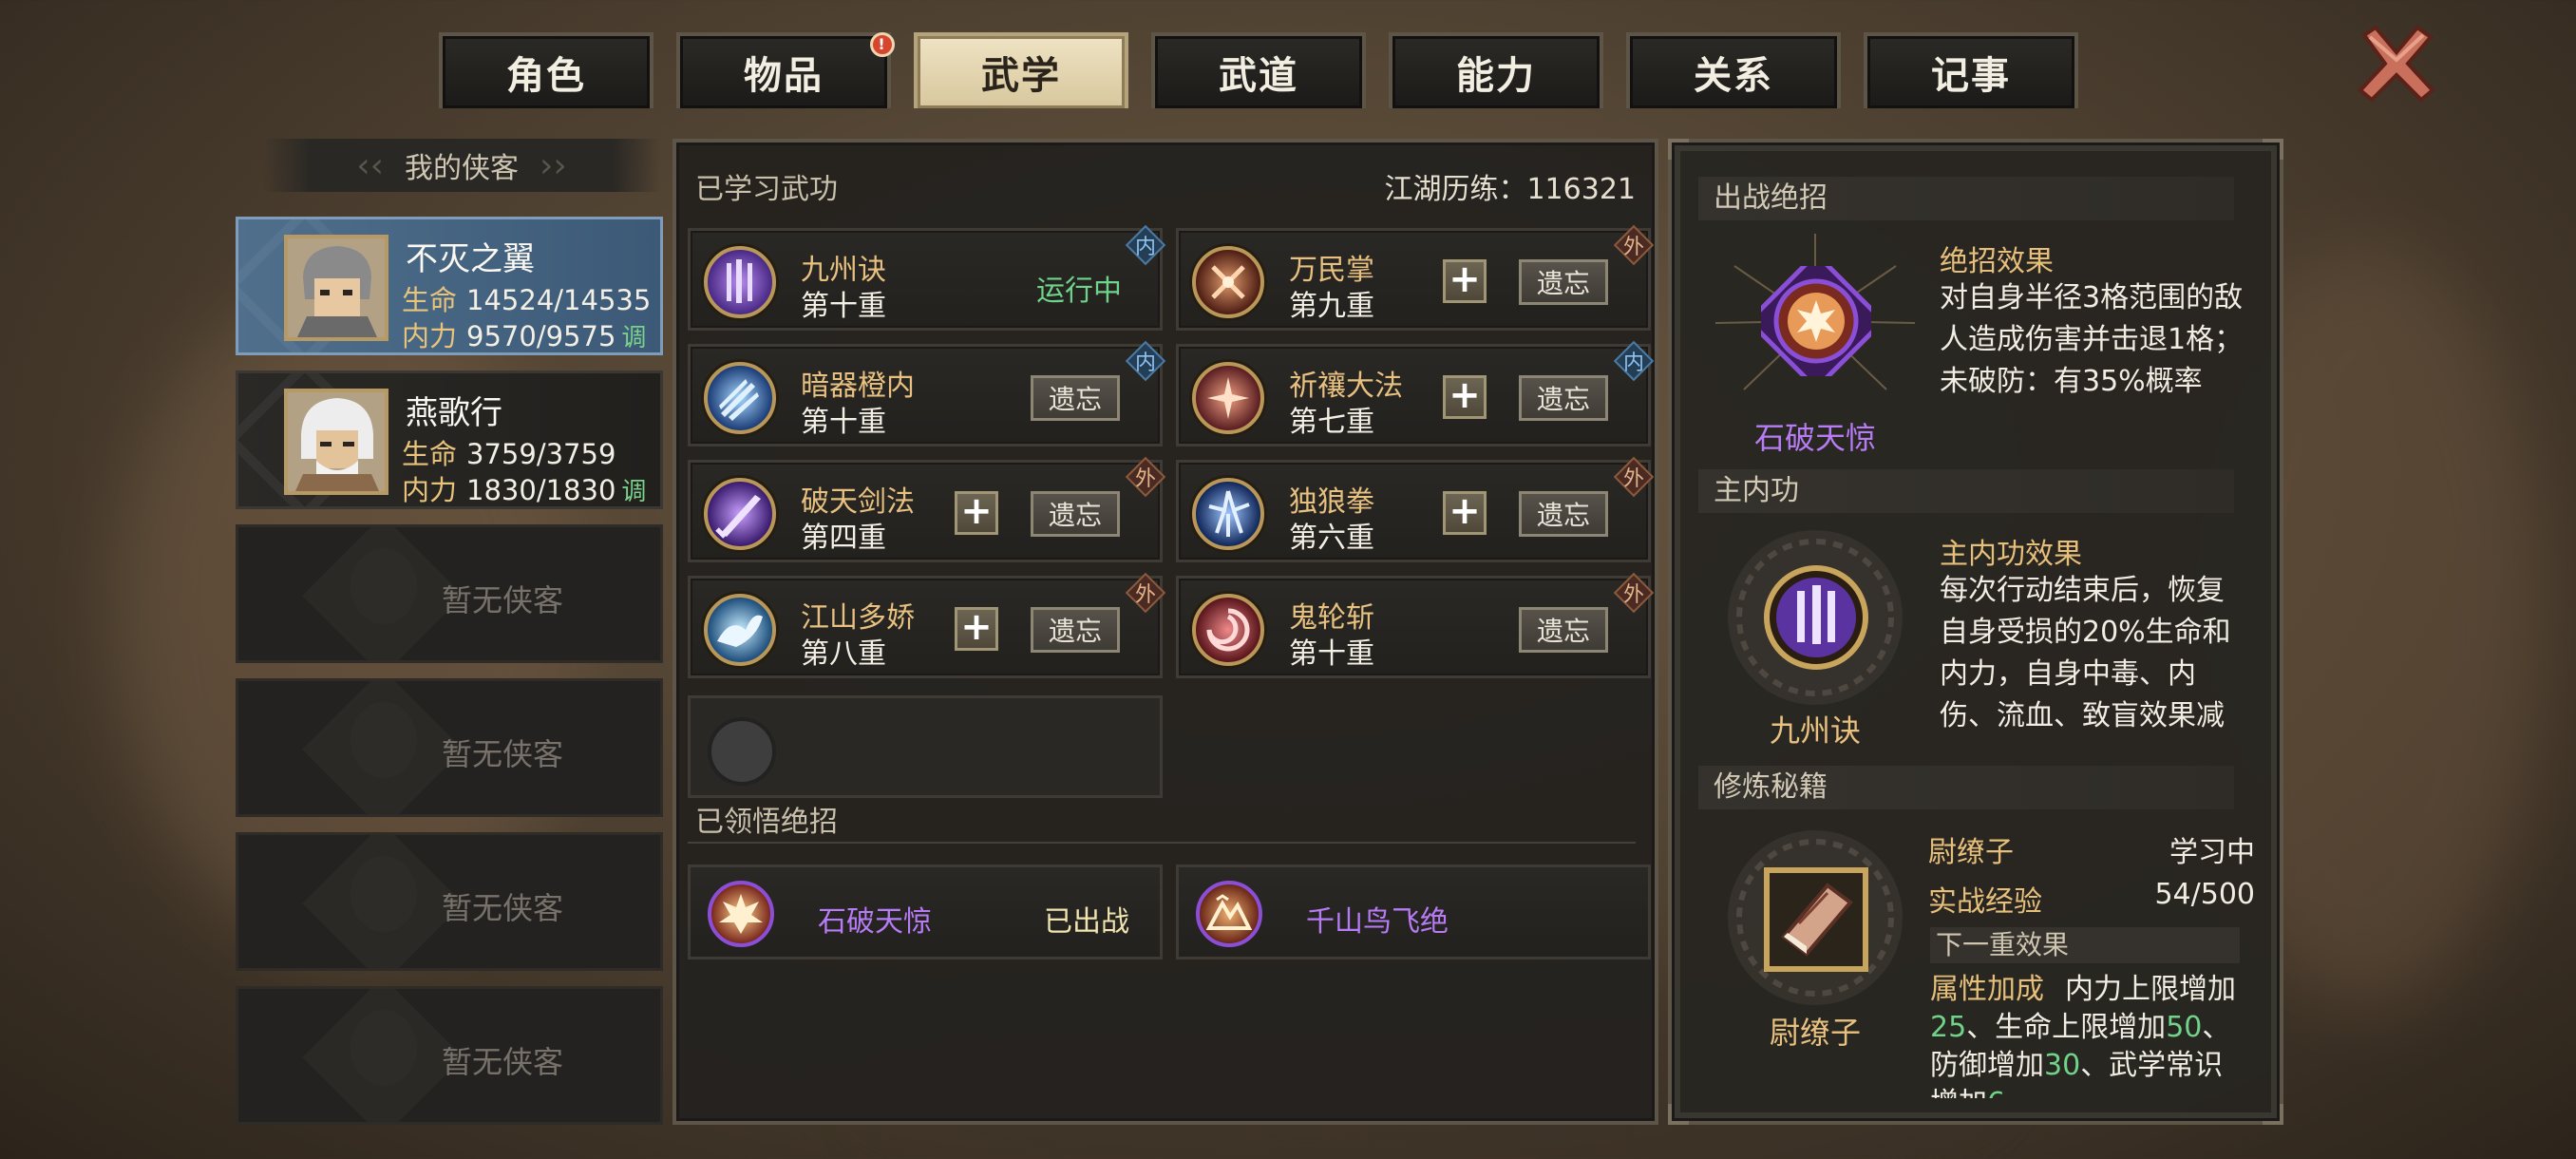 The width and height of the screenshot is (2576, 1159). Describe the element at coordinates (925, 746) in the screenshot. I see `empty-skill-slot` at that location.